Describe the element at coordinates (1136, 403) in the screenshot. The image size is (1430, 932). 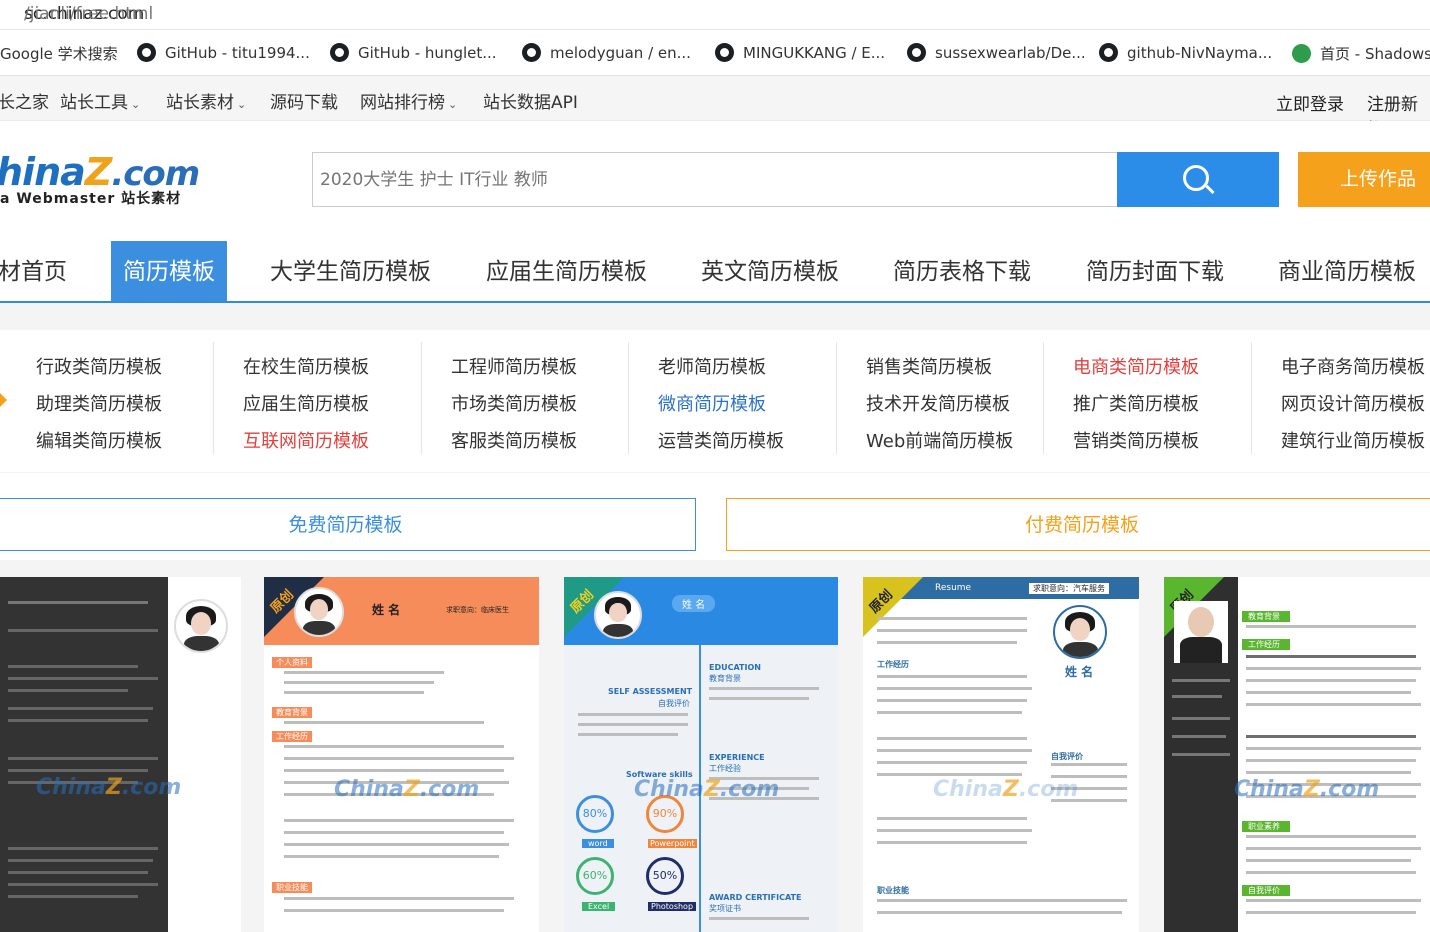
I see `subcategory-link: 推广类简历模板` at that location.